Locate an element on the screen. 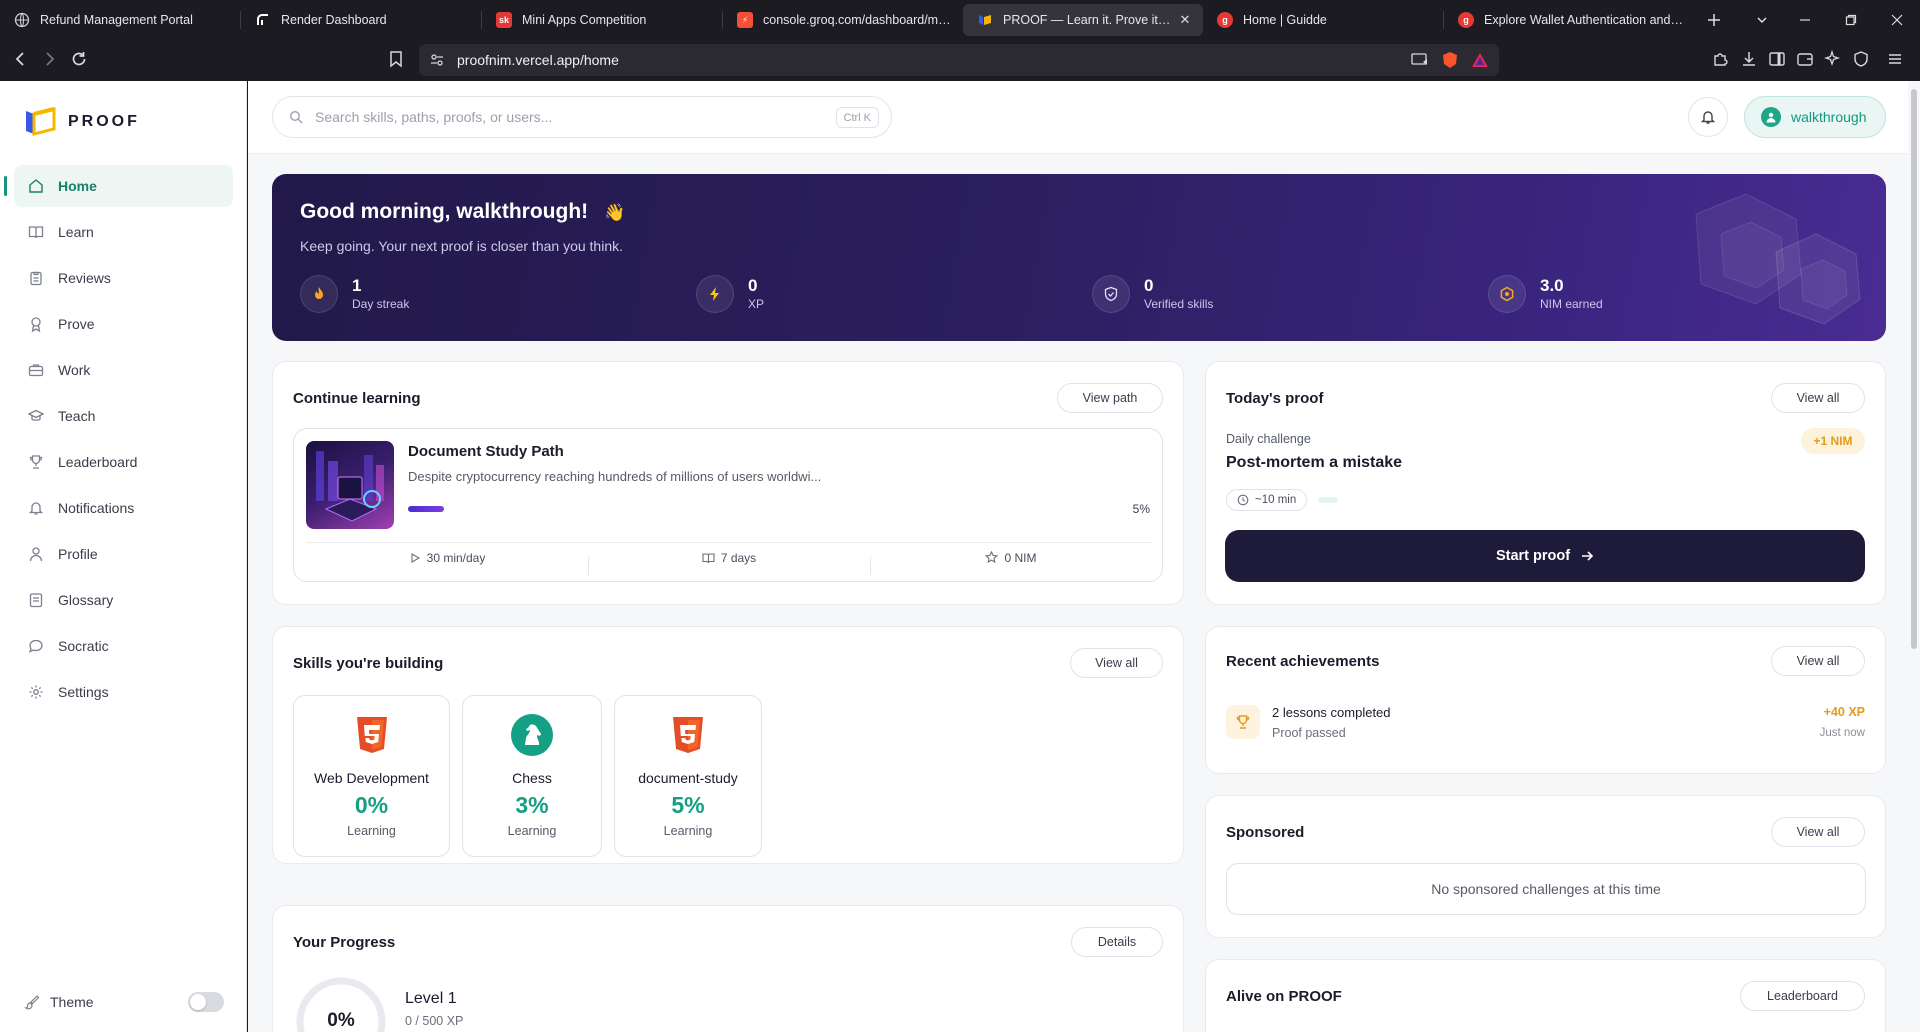 Image resolution: width=1920 pixels, height=1032 pixels. brave-rewards-icon is located at coordinates (1480, 60).